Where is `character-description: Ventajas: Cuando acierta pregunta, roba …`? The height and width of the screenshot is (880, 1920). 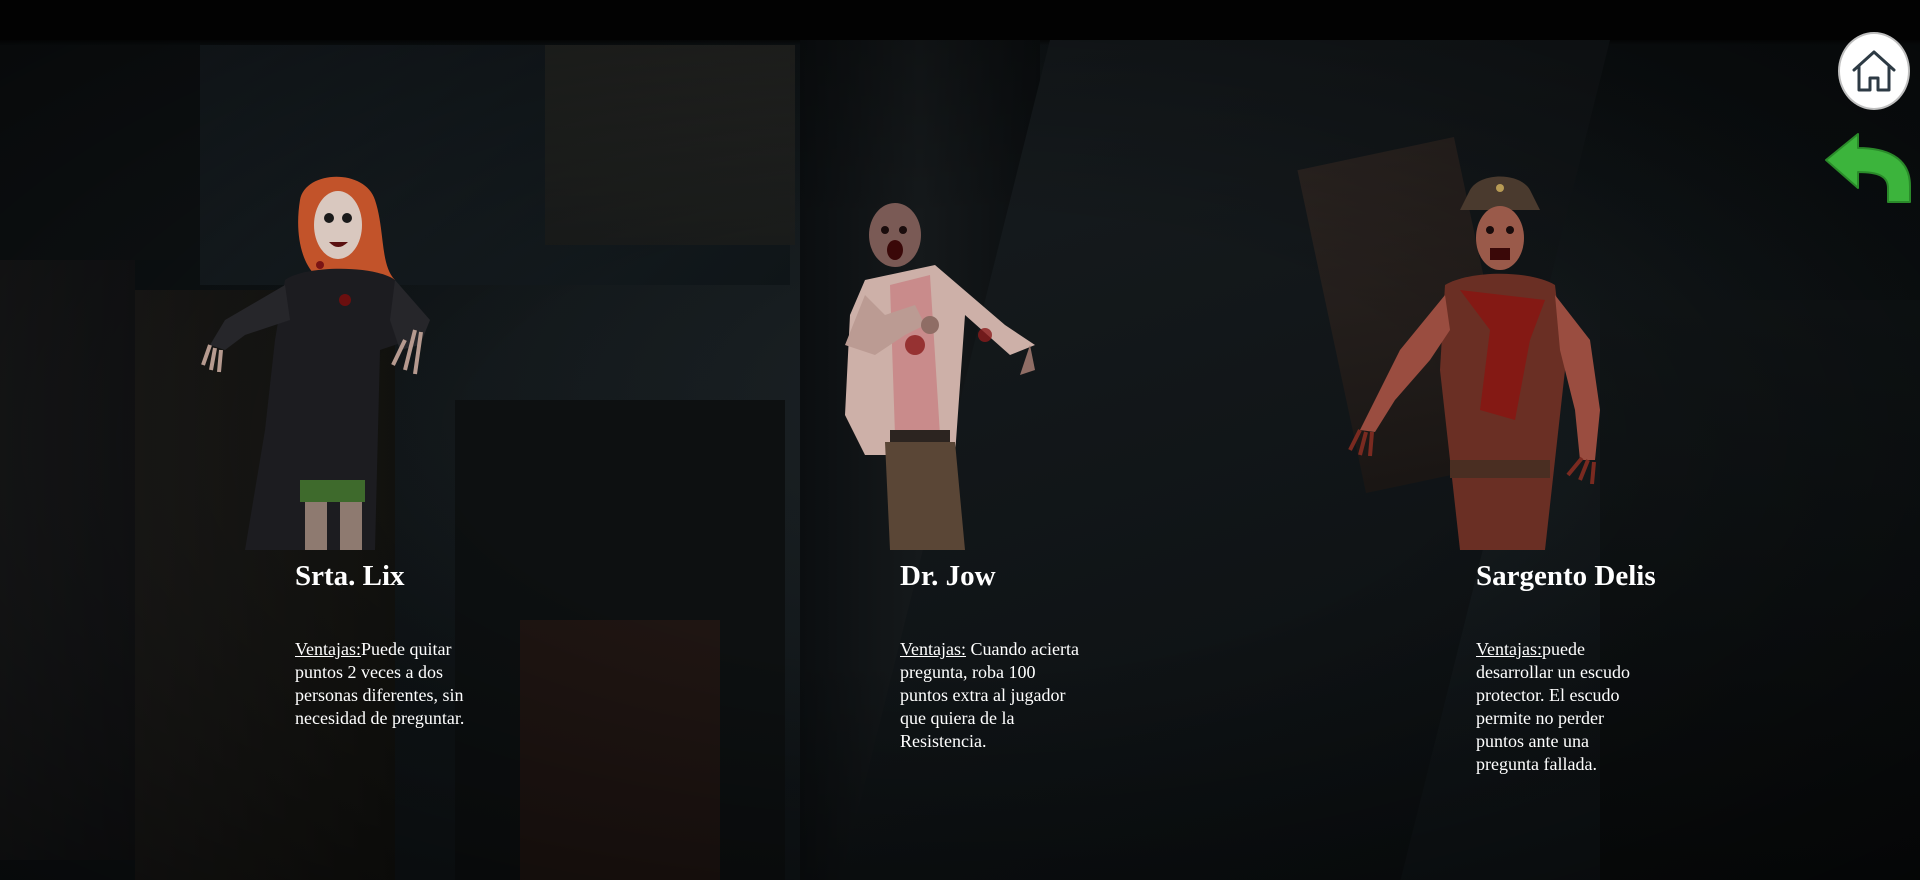 character-description: Ventajas: Cuando acierta pregunta, roba … is located at coordinates (992, 695).